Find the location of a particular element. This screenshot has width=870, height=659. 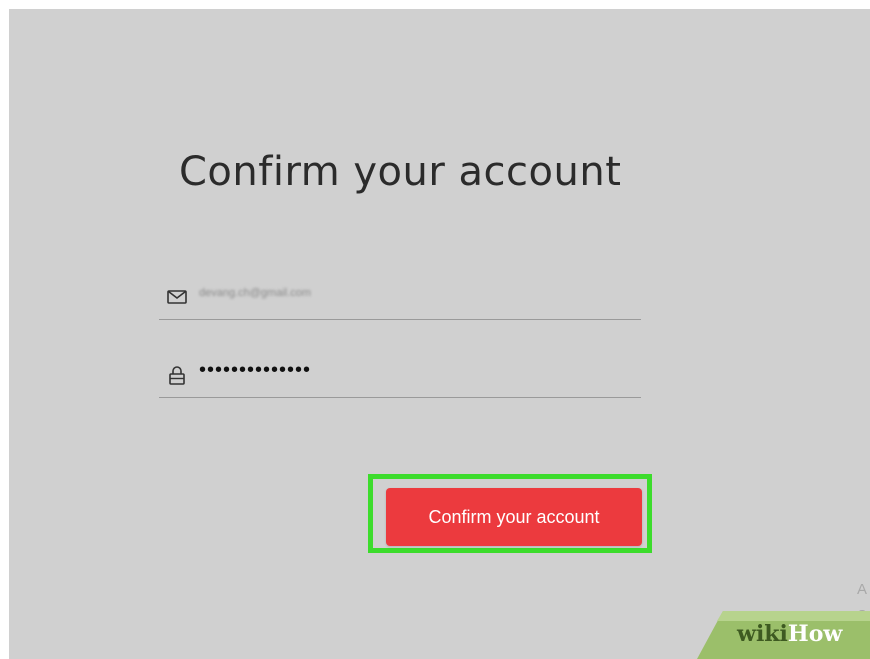

lock-icon is located at coordinates (177, 375).